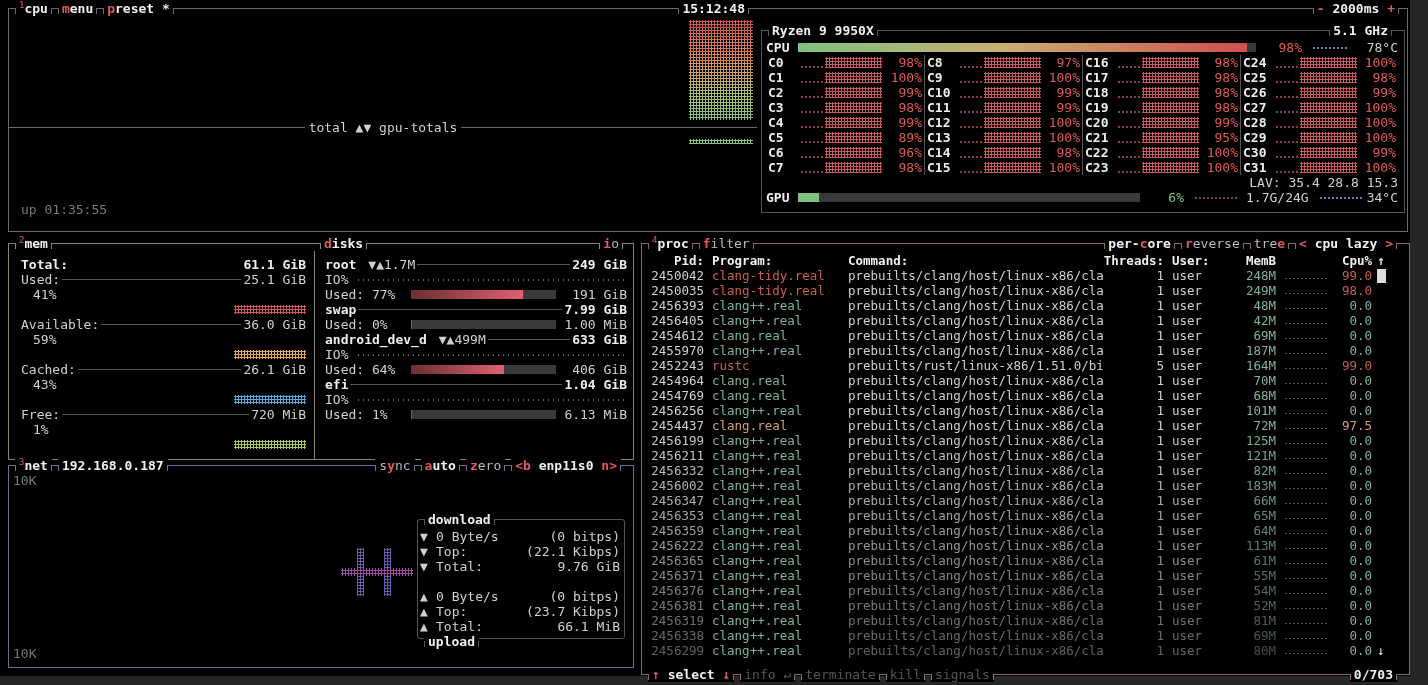  What do you see at coordinates (677, 530) in the screenshot?
I see `pid-cell-text: 2456359` at bounding box center [677, 530].